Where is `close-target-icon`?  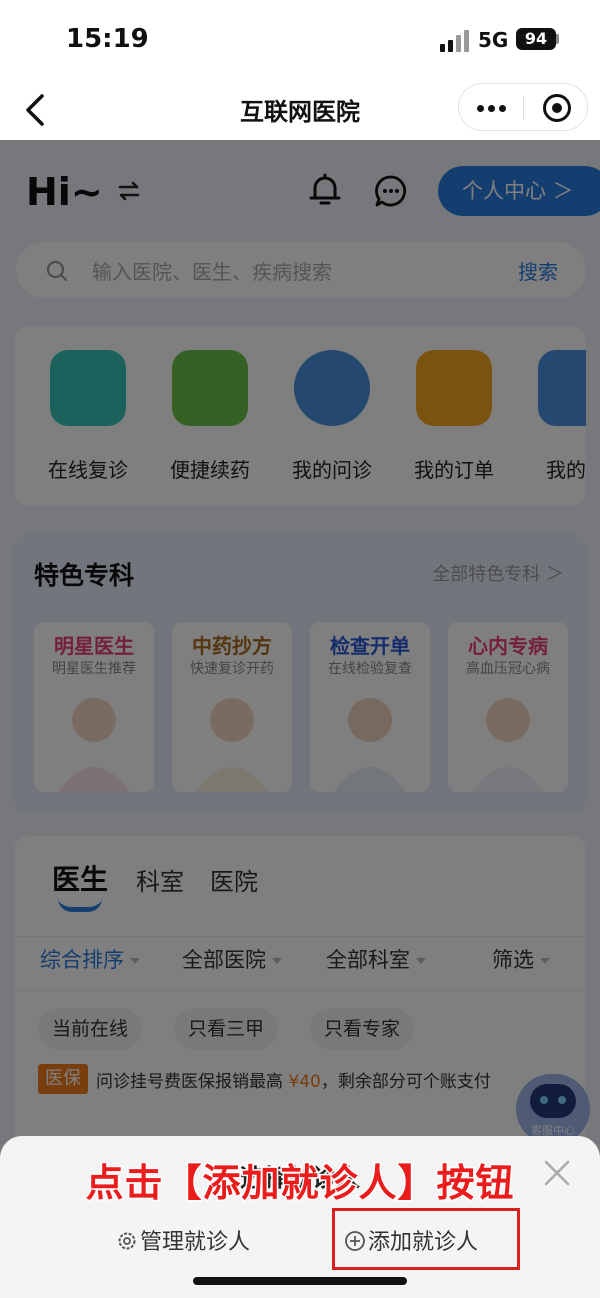
close-target-icon is located at coordinates (557, 108).